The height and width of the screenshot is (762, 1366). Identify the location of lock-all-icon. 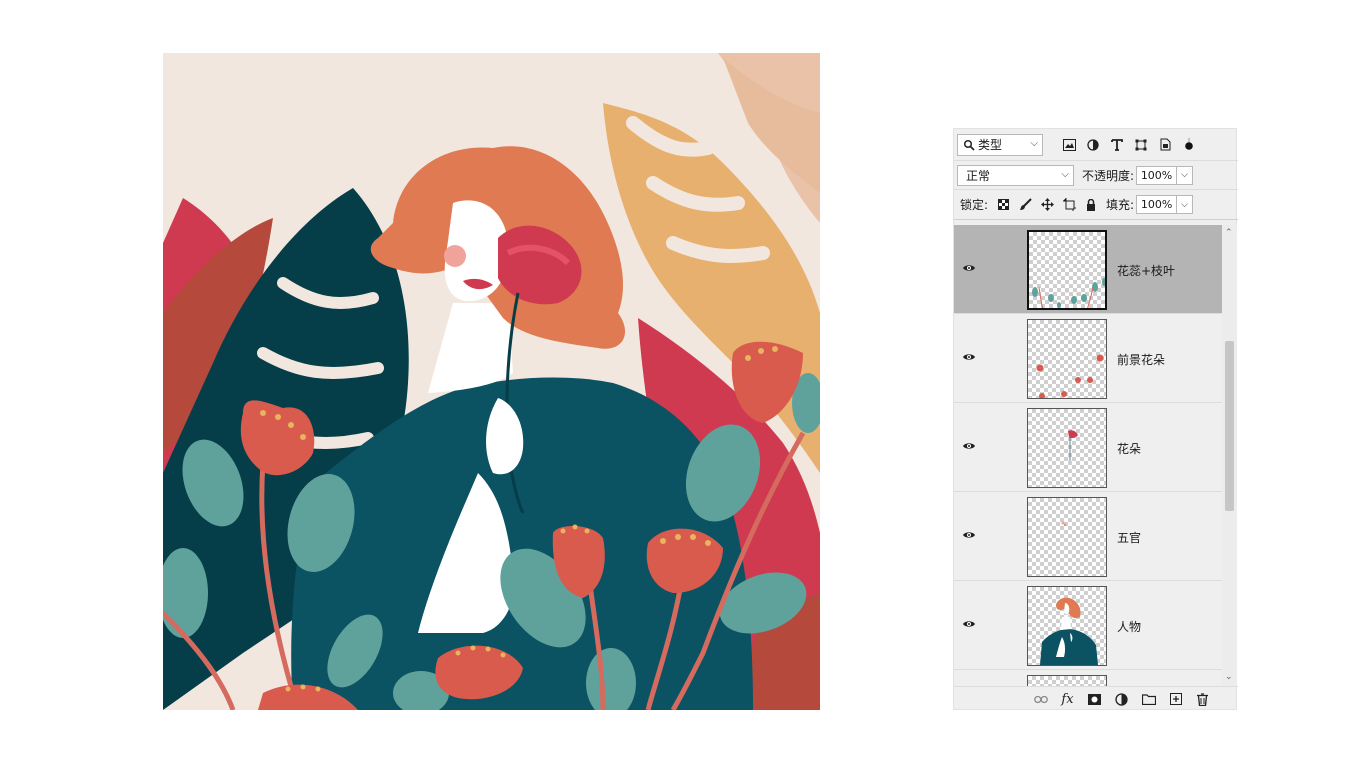
(1091, 205).